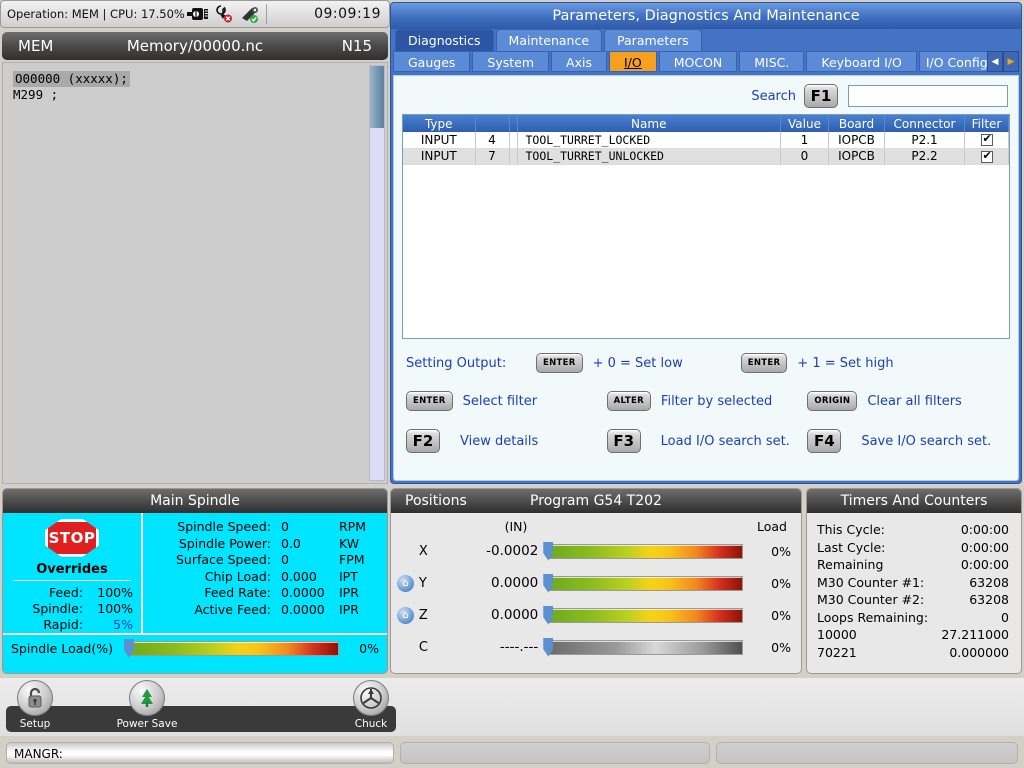  I want to click on view-details-label: View details, so click(499, 441).